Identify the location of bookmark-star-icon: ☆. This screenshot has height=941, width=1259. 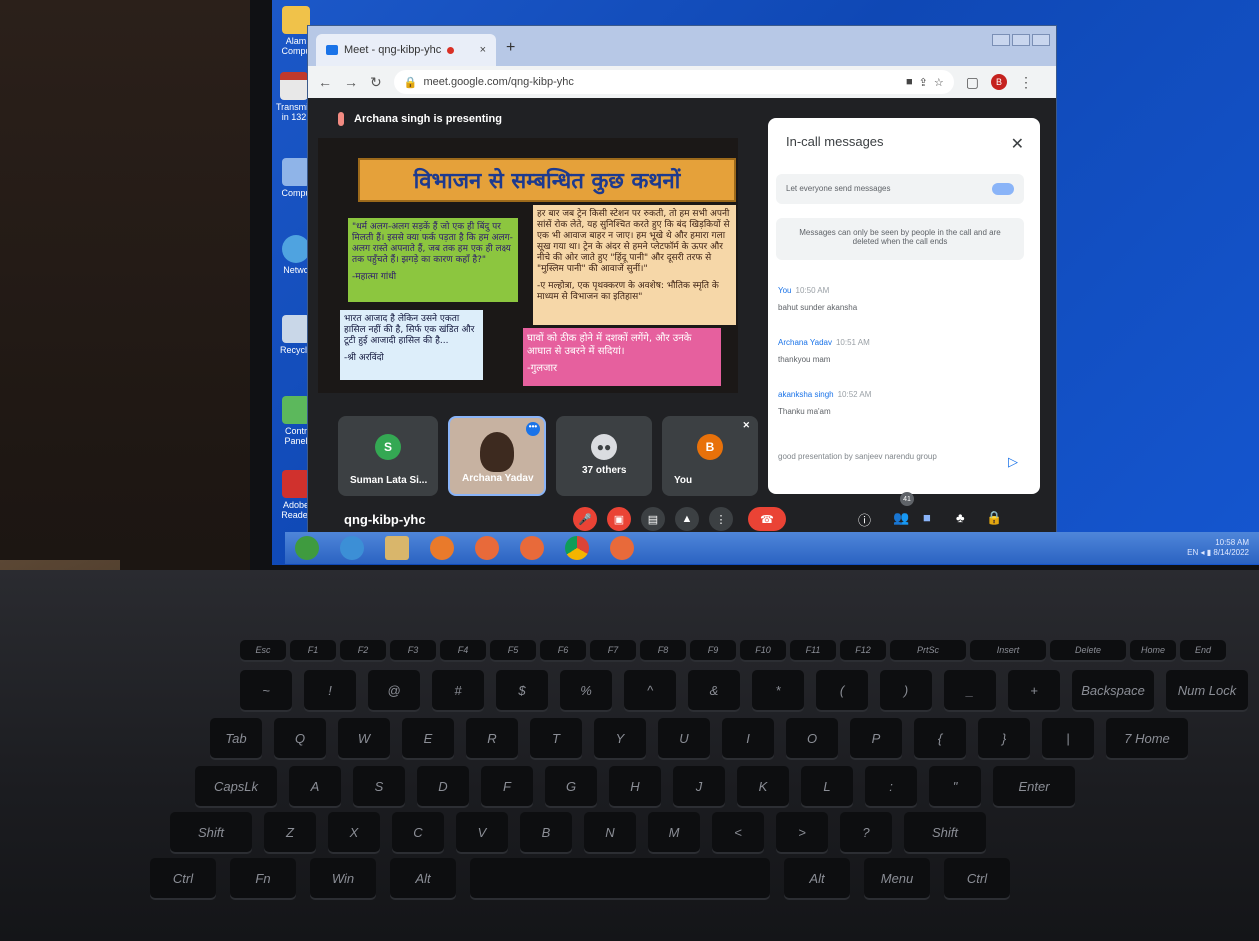
(939, 82).